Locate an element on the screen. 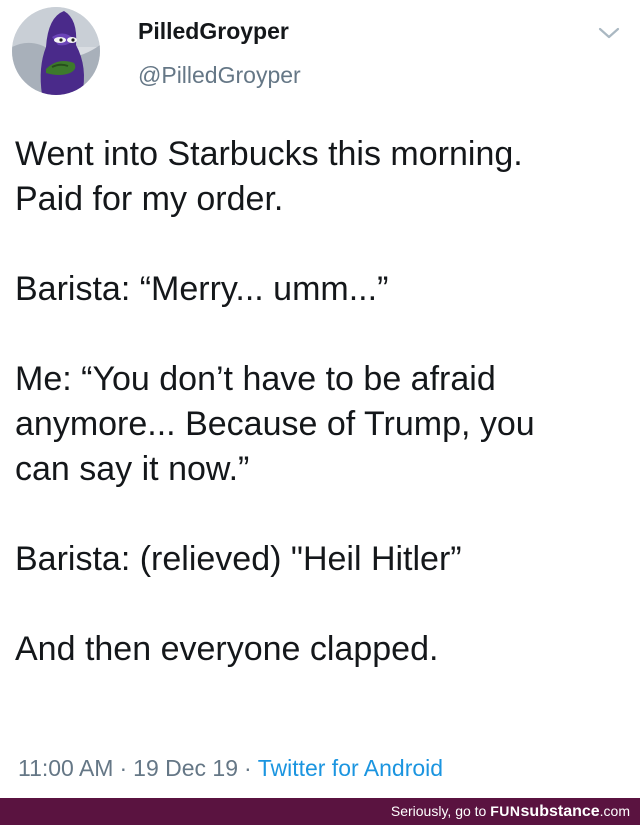 Image resolution: width=640 pixels, height=825 pixels. avatar is located at coordinates (56, 51).